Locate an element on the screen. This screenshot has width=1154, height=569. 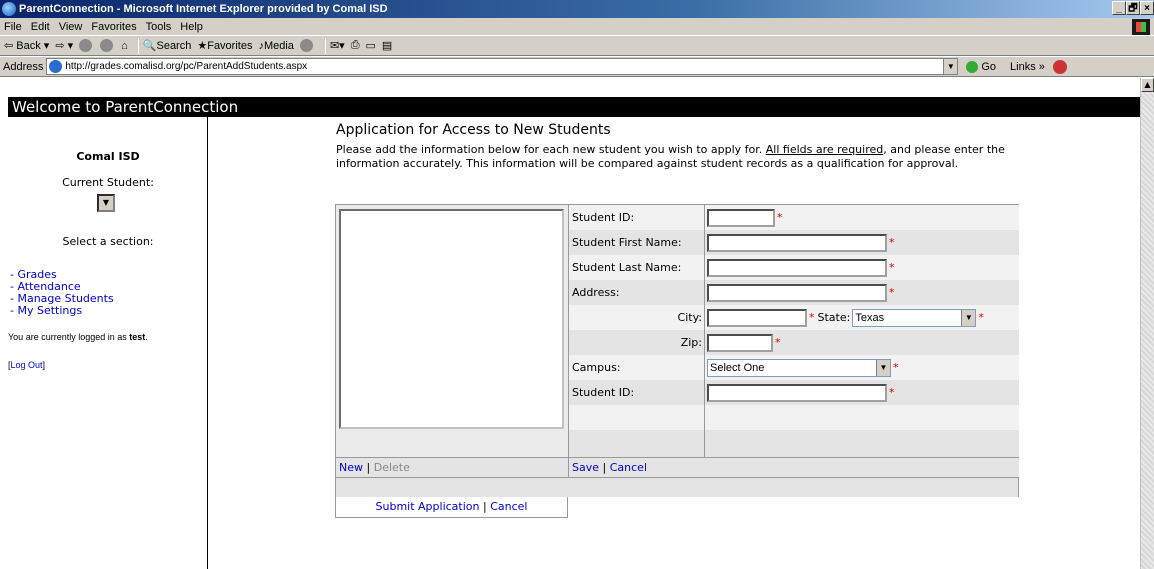
nav-my-settings: - My Settings is located at coordinates (62, 311).